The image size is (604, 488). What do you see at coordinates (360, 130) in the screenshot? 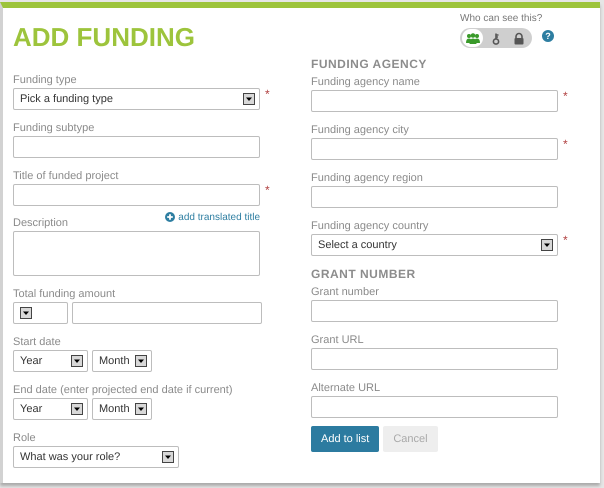
I see `field-label: Funding agency city` at bounding box center [360, 130].